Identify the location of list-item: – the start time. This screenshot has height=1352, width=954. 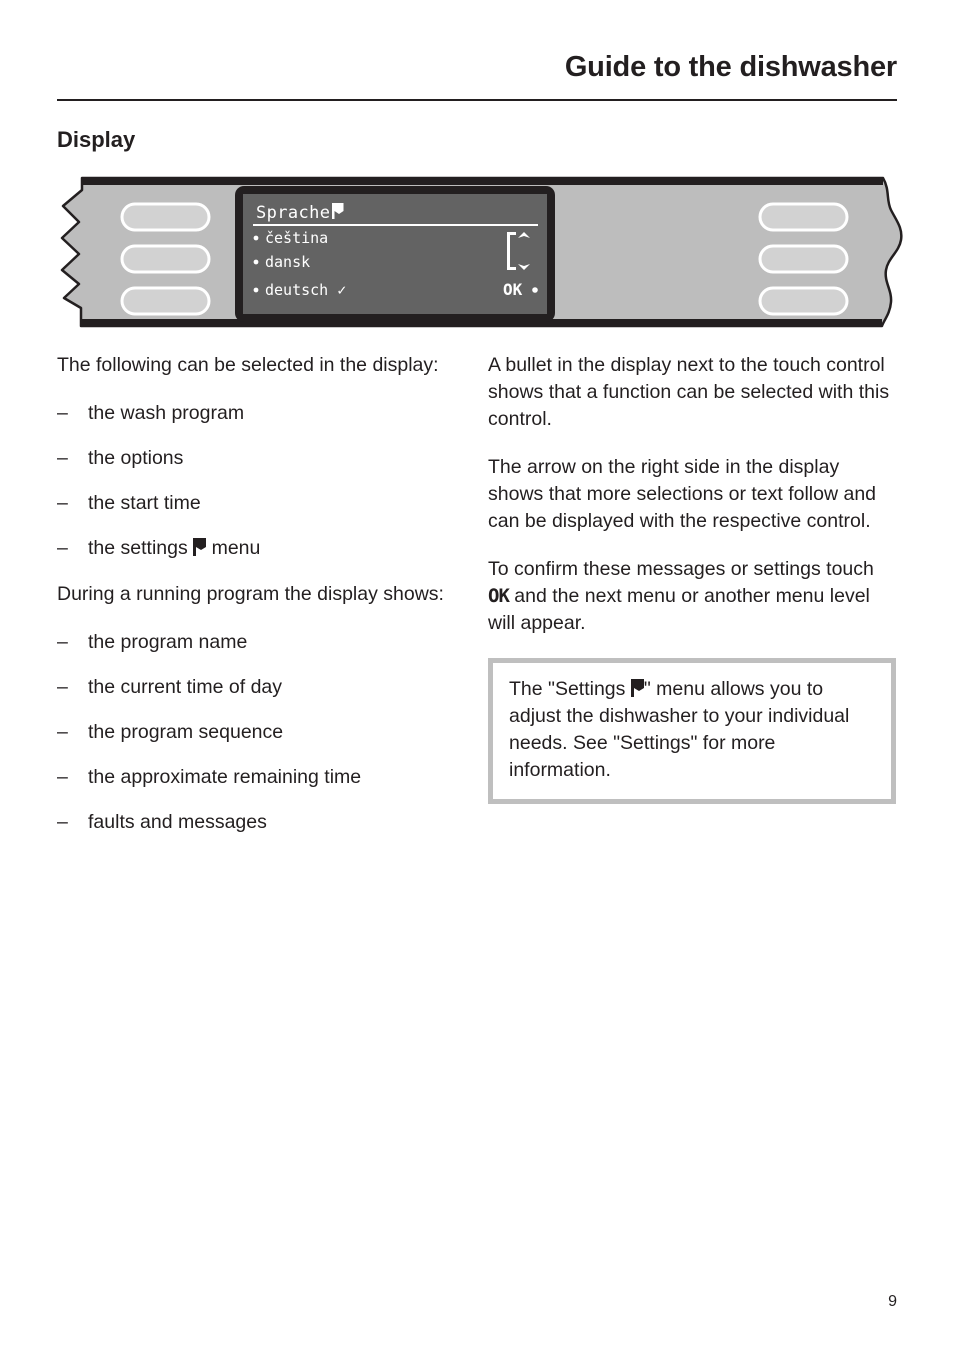
(253, 503).